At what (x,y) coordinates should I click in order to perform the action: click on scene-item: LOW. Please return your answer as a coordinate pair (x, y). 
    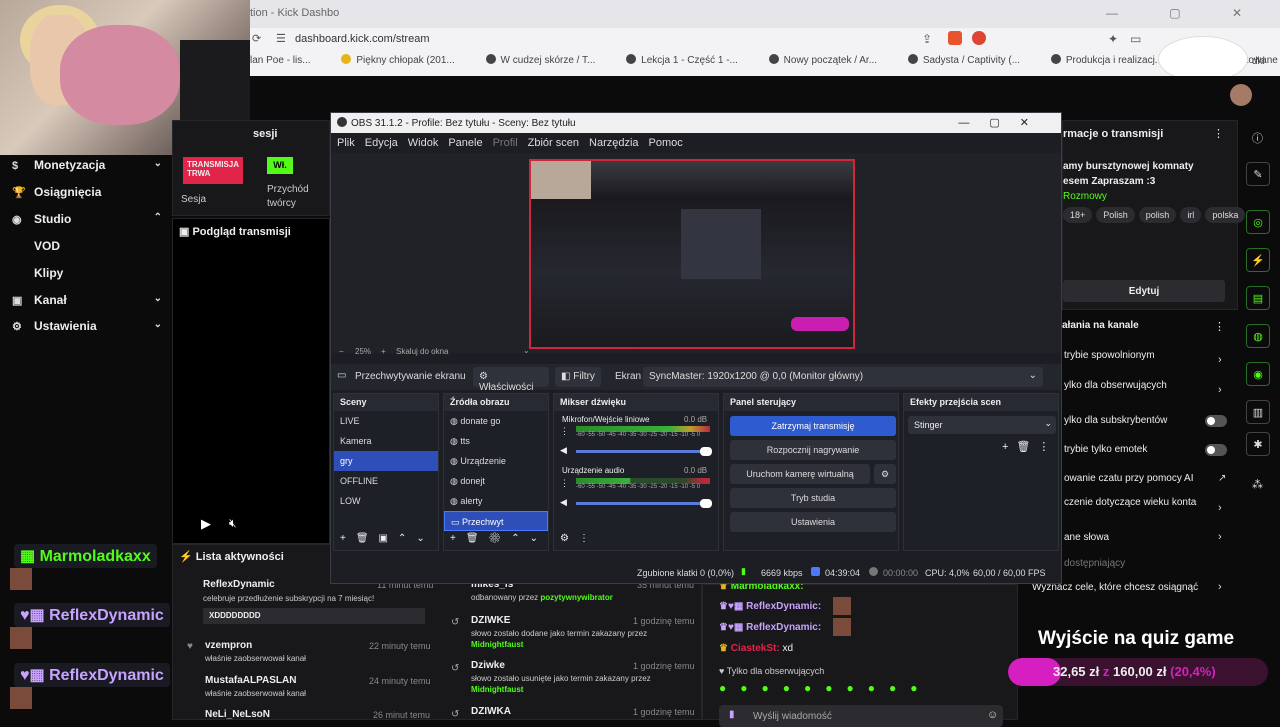
    Looking at the image, I should click on (386, 501).